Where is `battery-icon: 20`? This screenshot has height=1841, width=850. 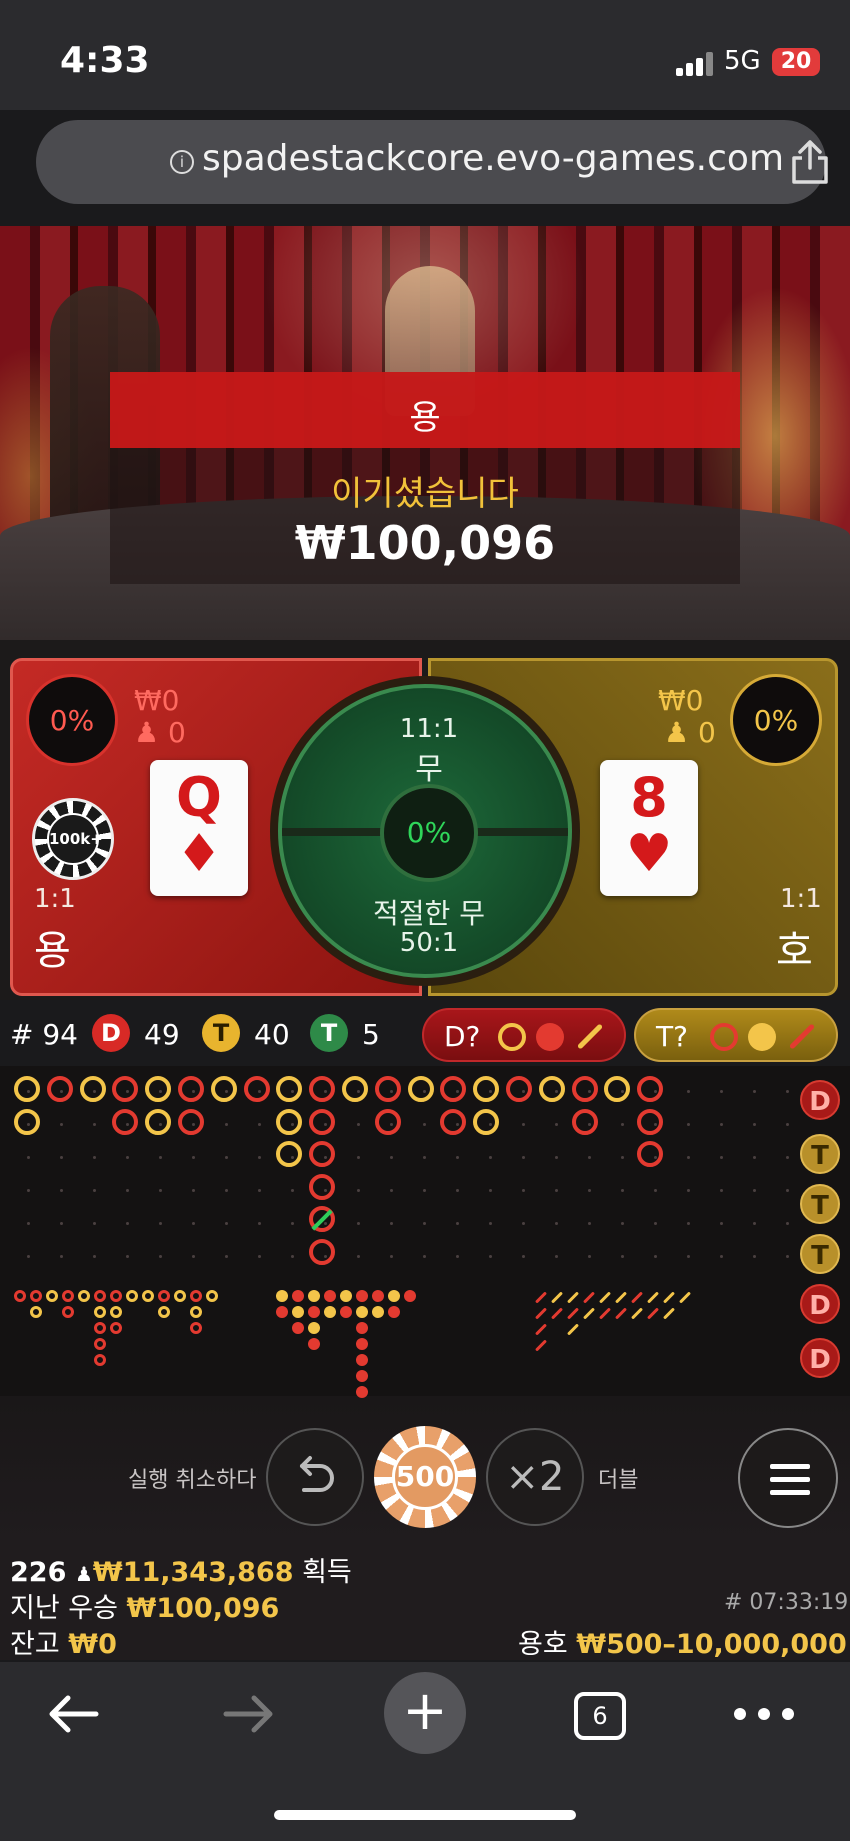
battery-icon: 20 is located at coordinates (796, 62).